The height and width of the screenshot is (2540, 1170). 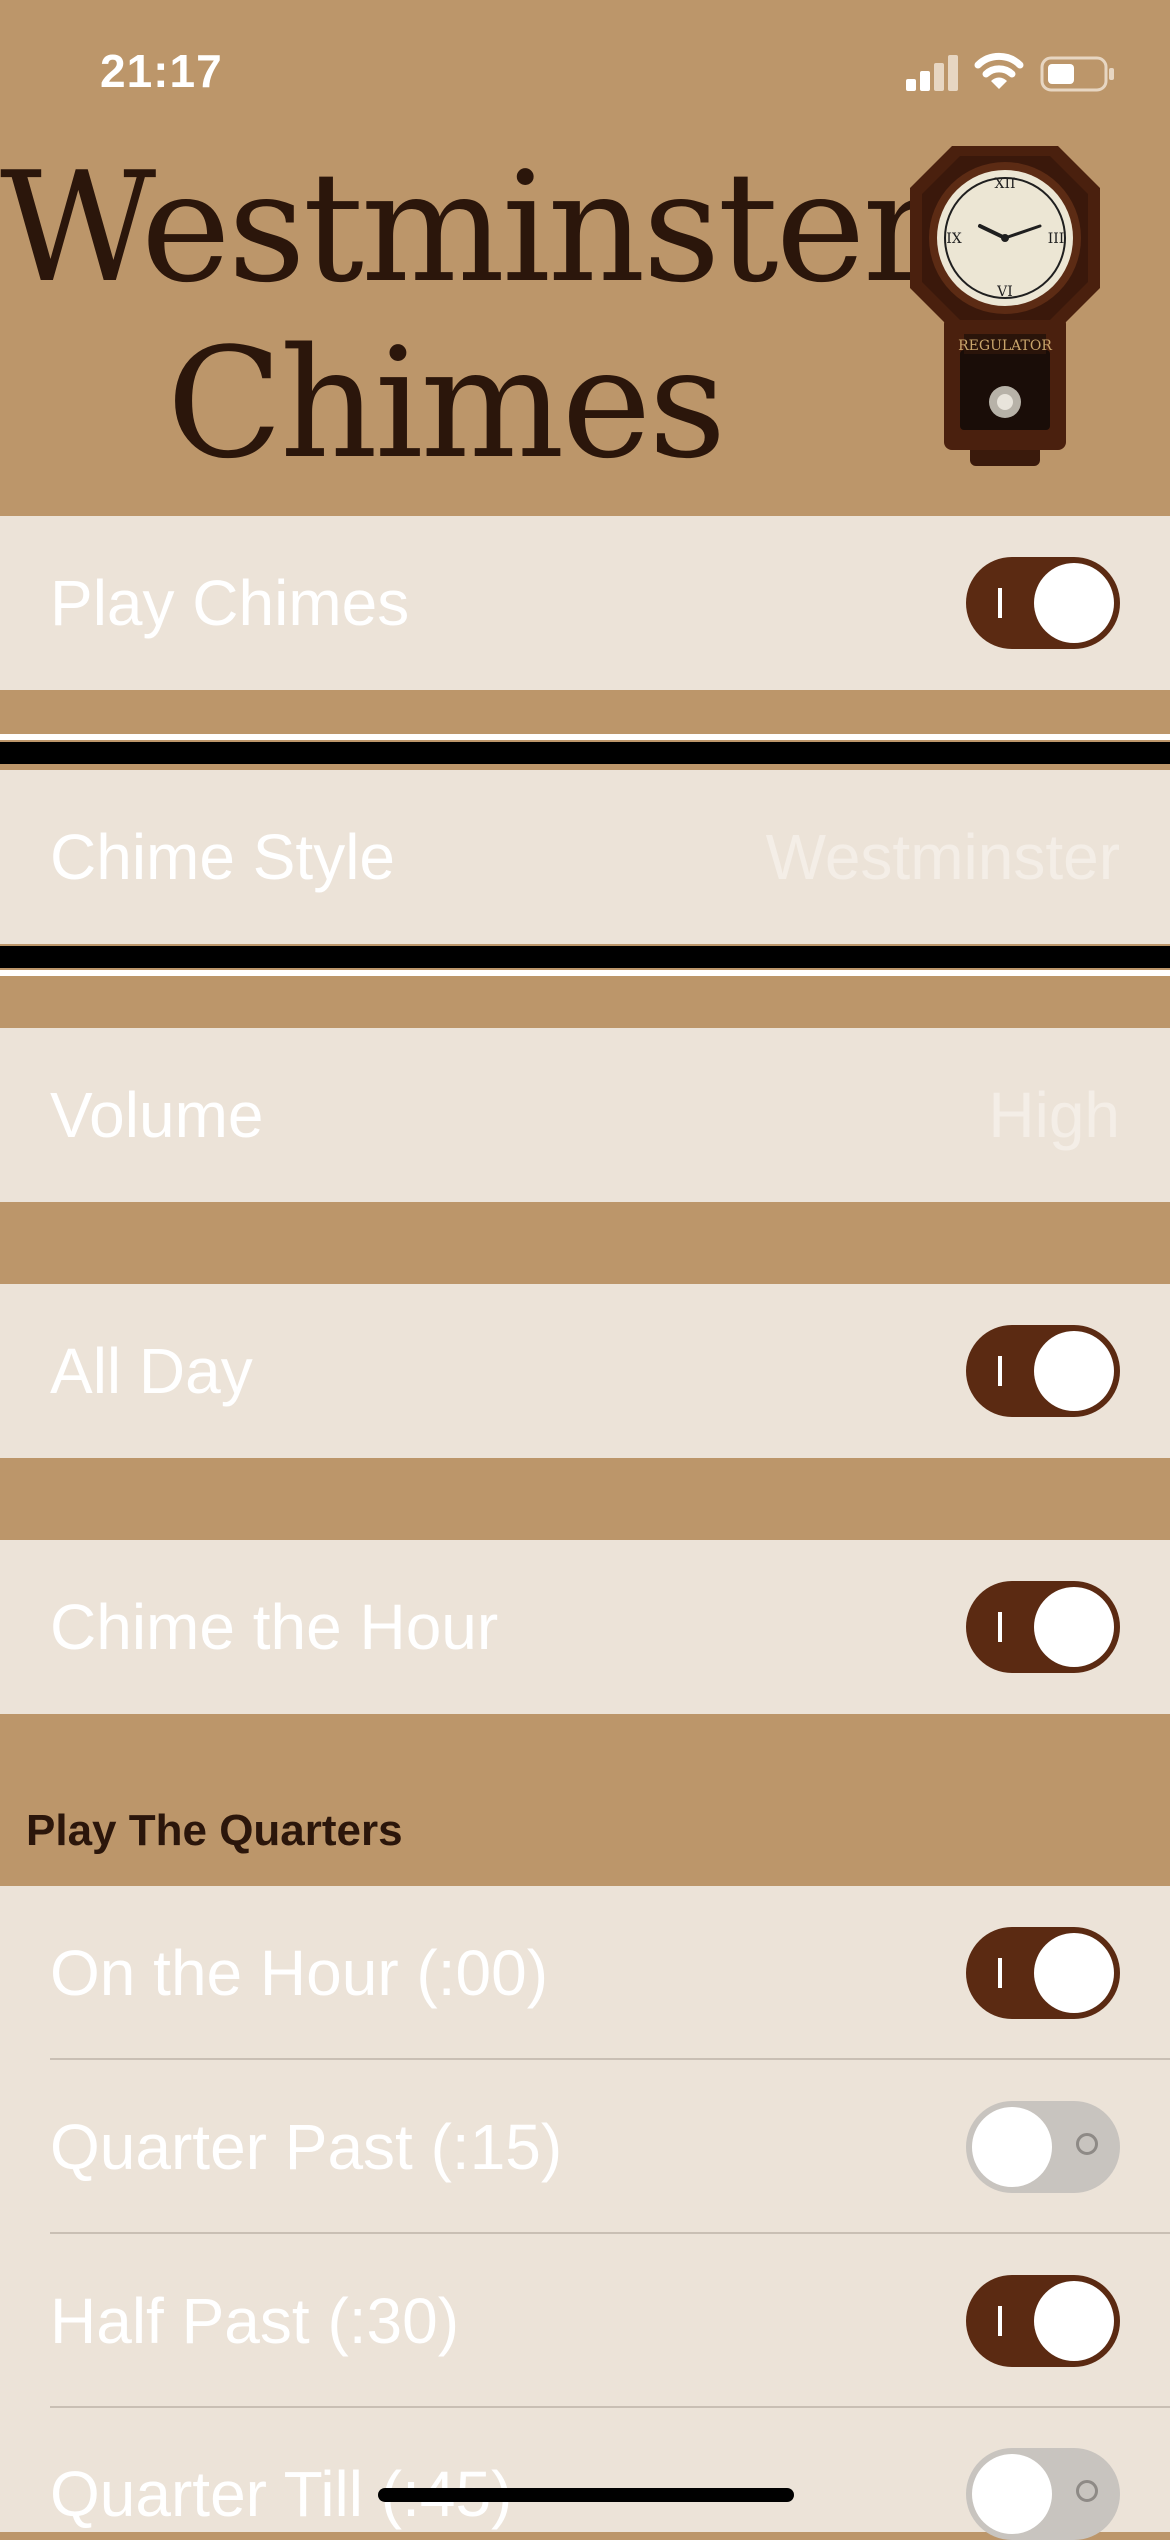 I want to click on svg-text: VI, so click(x=1004, y=292).